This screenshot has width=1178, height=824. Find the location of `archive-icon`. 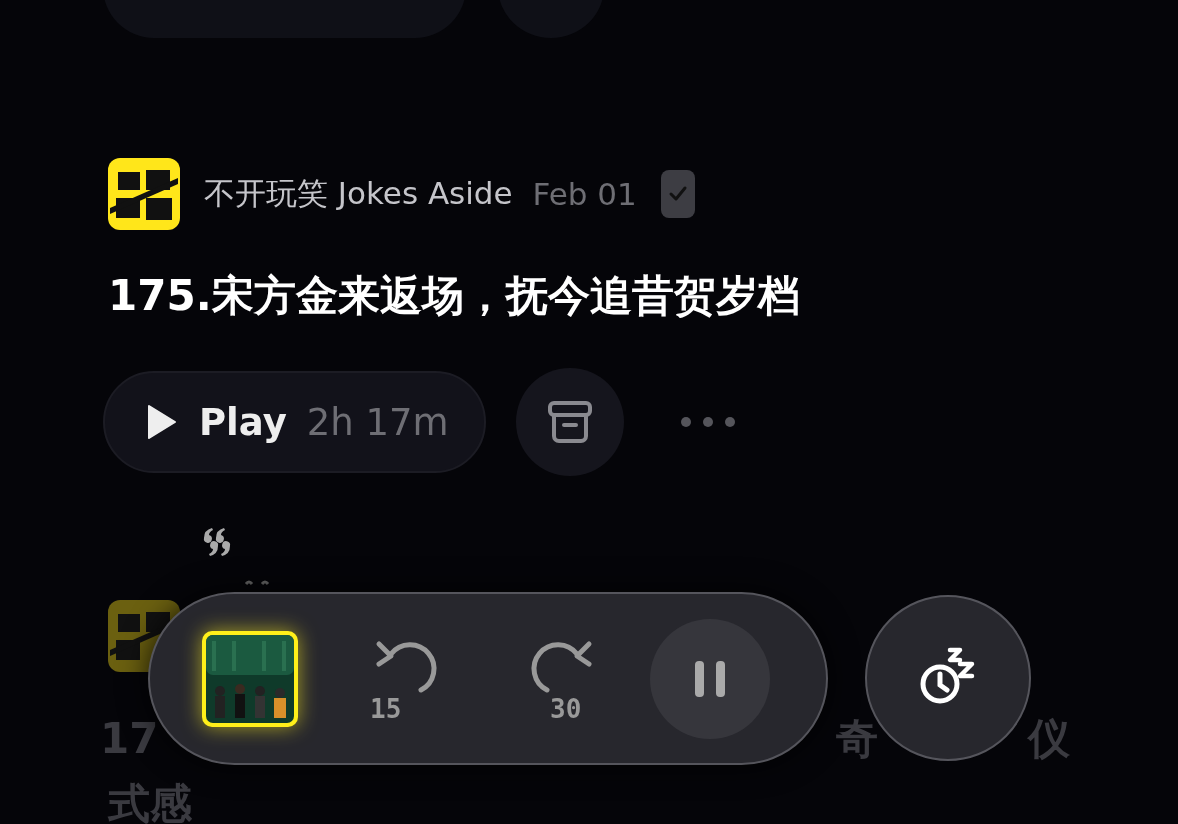

archive-icon is located at coordinates (570, 422).